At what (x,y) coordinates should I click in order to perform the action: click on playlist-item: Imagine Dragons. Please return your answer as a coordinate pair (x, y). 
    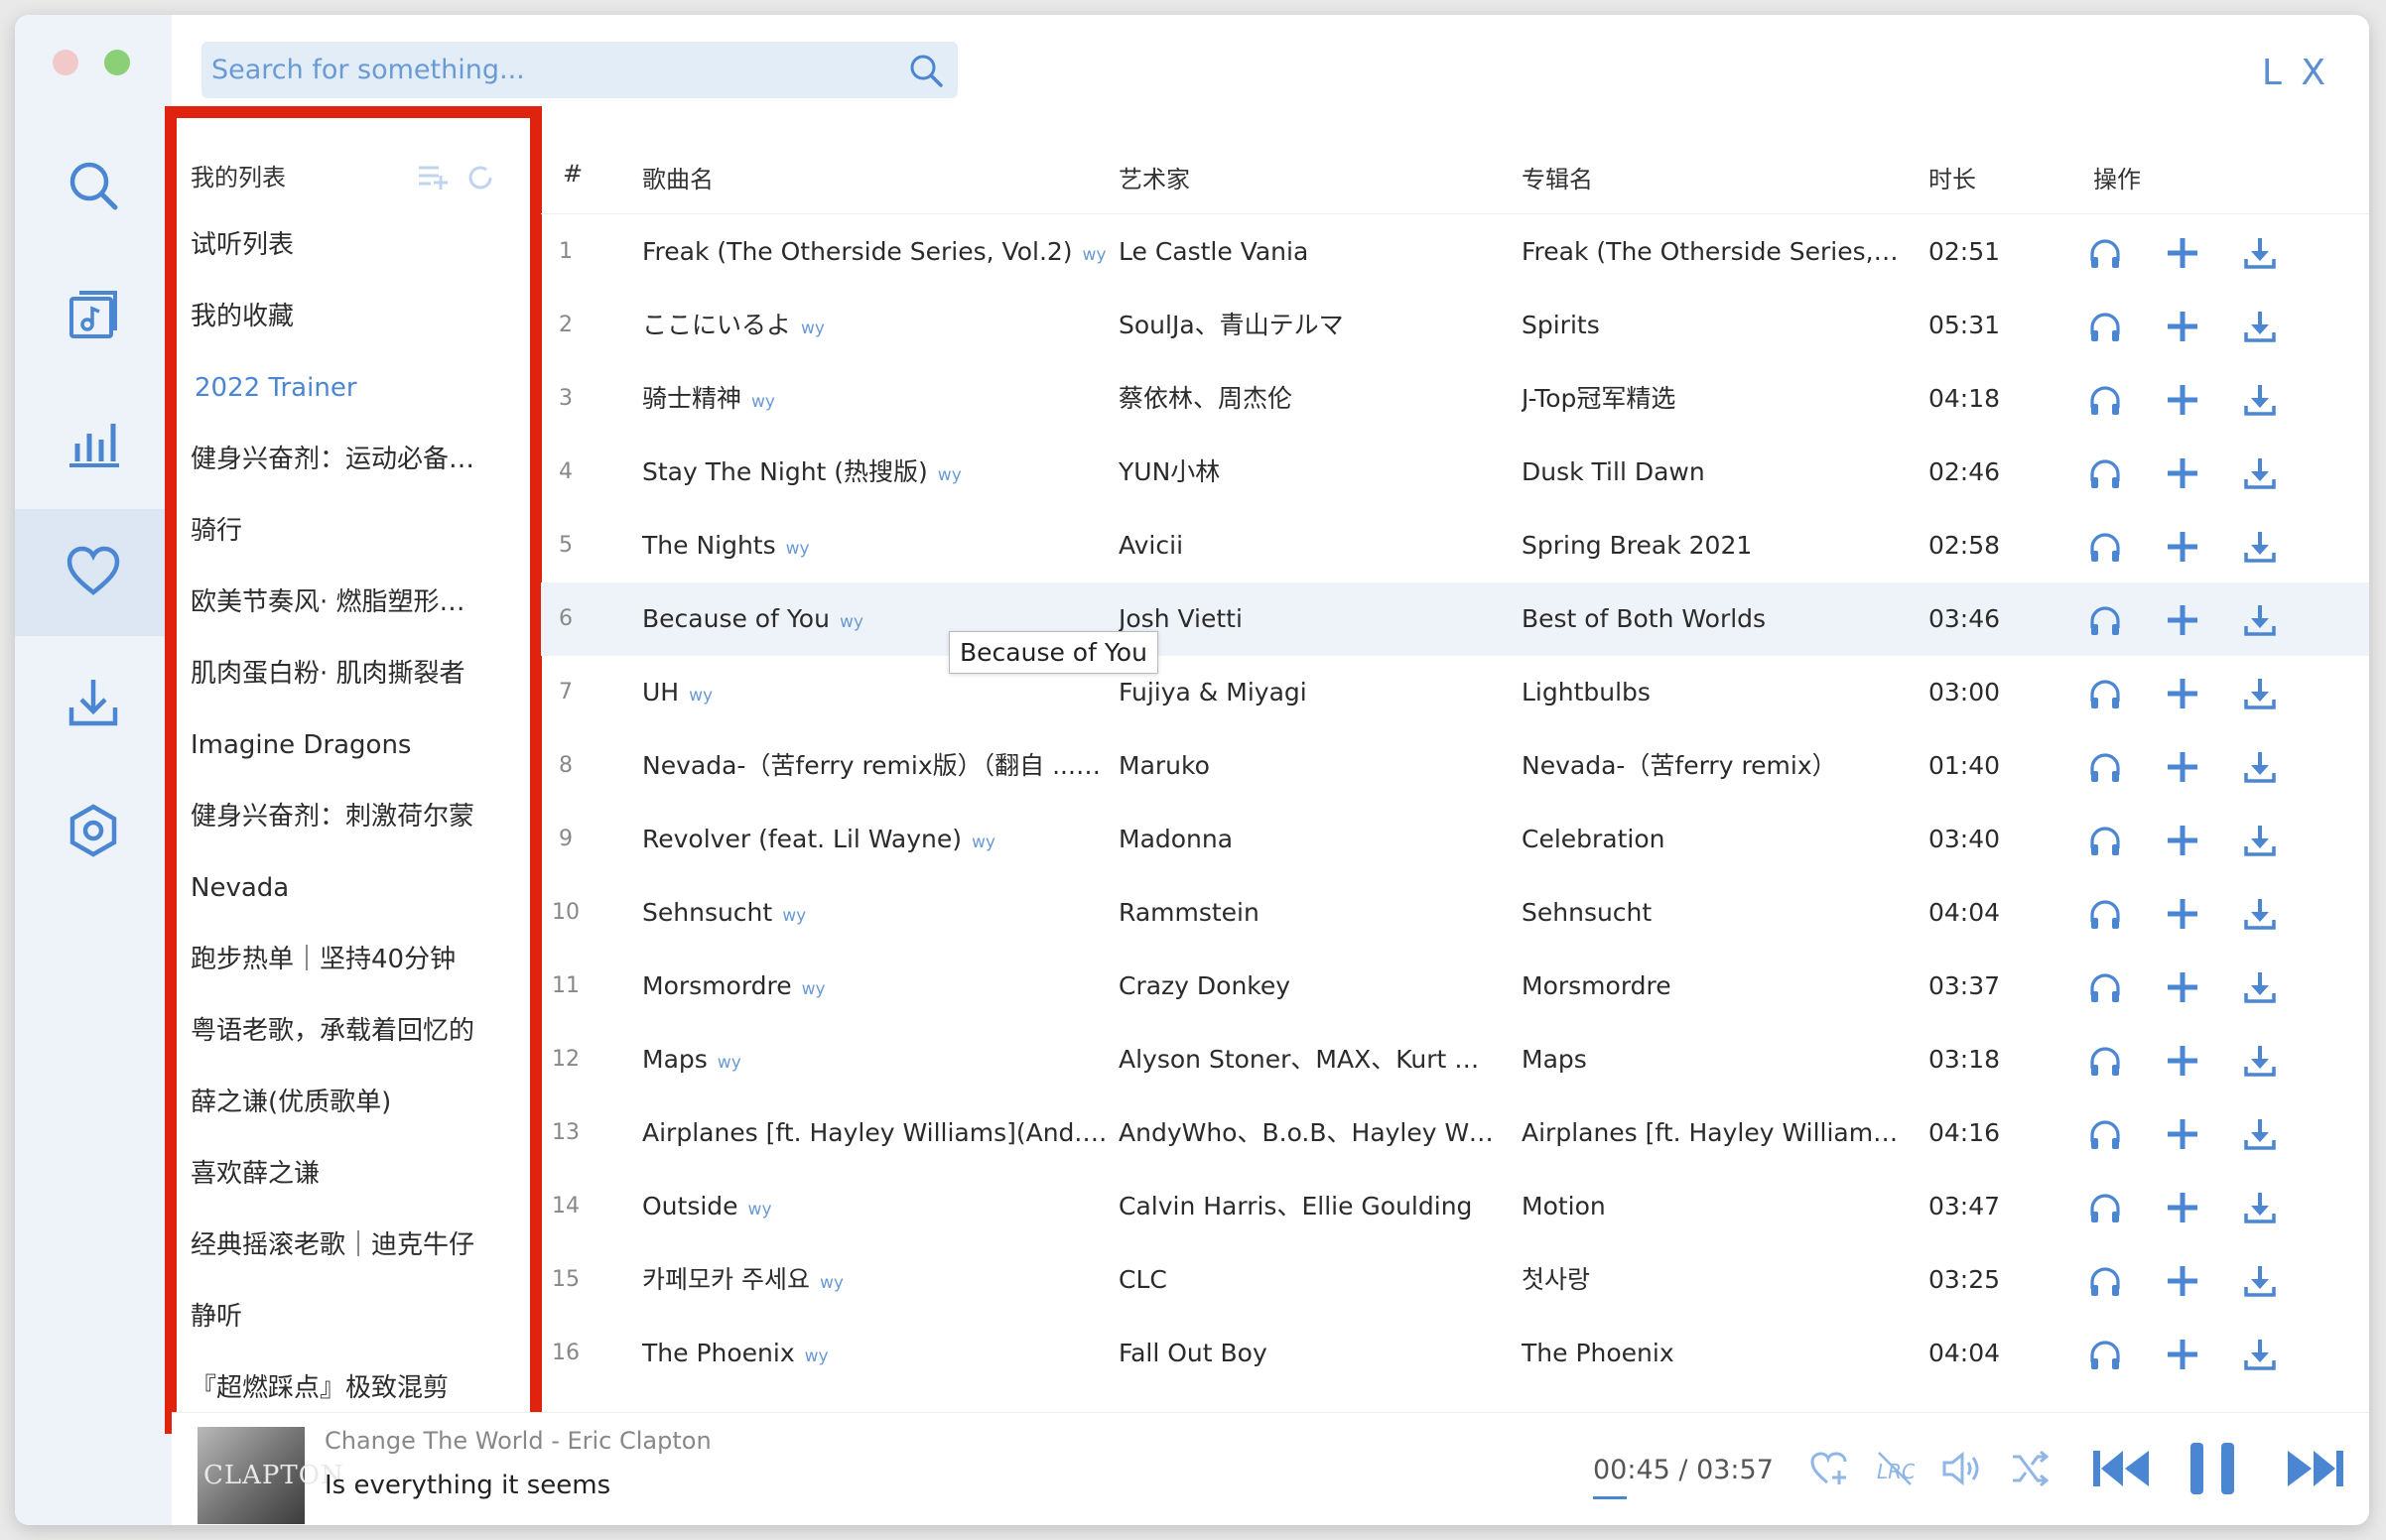
    Looking at the image, I should click on (328, 745).